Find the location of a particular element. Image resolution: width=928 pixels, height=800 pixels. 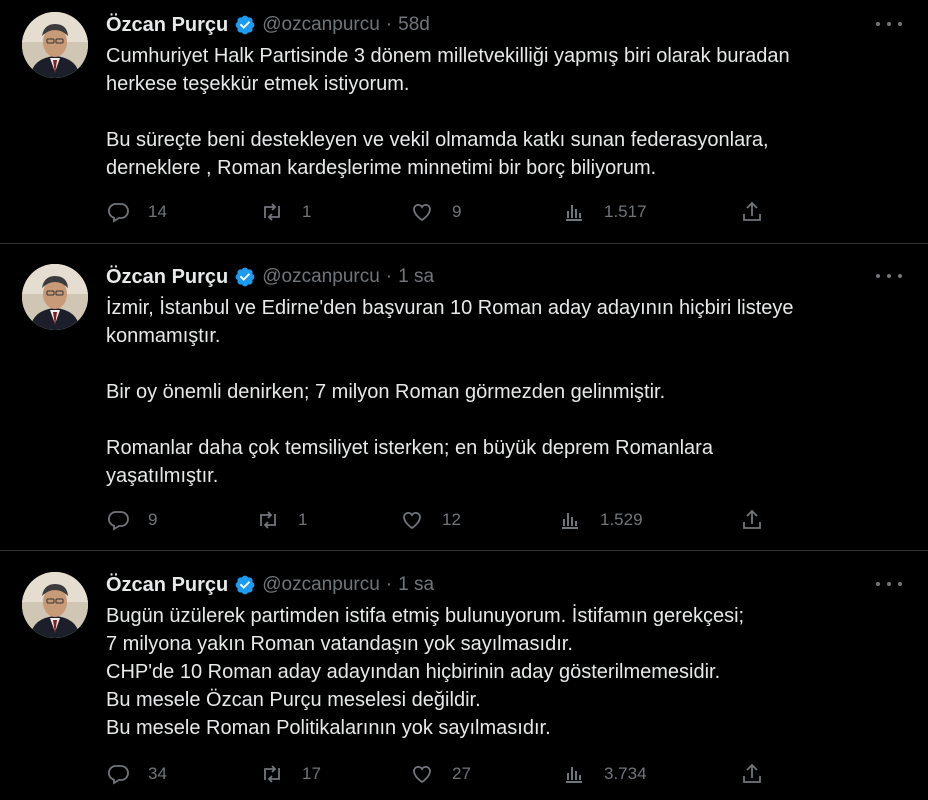

like-button: 9 is located at coordinates (435, 212).